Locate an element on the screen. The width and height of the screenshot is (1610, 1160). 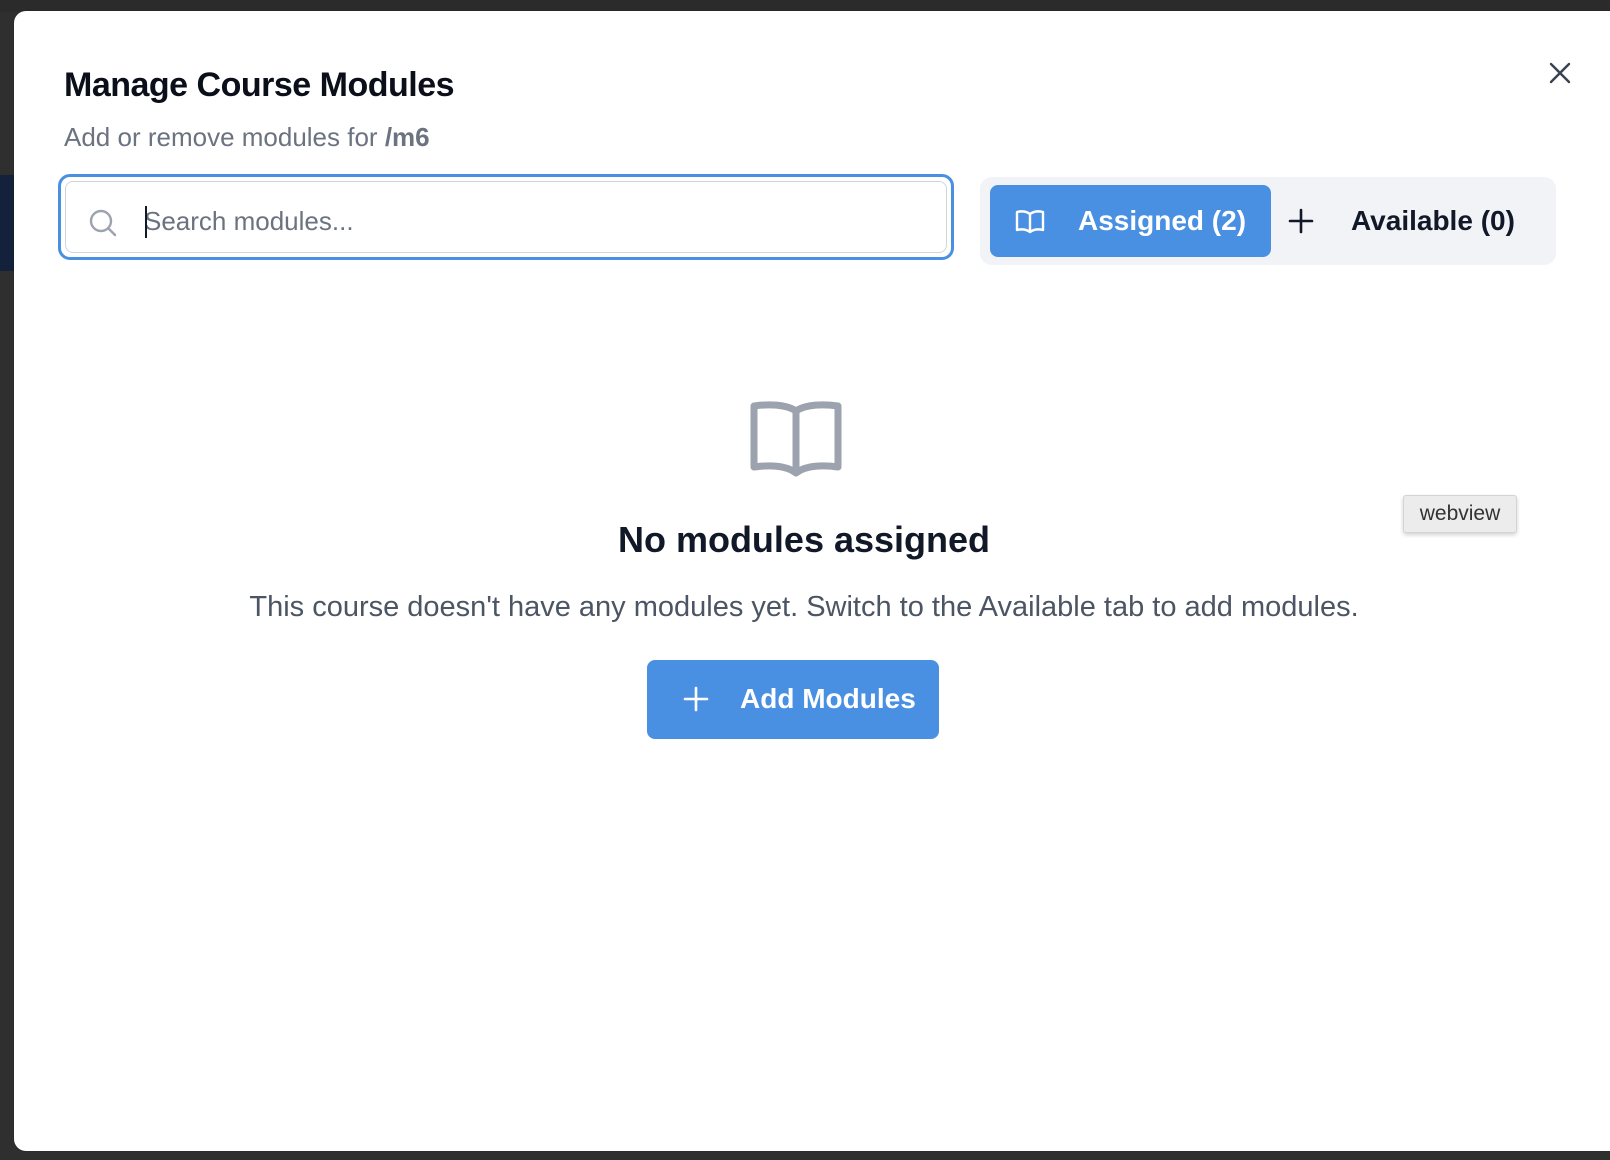
tab-available: Available (0) is located at coordinates (1411, 221).